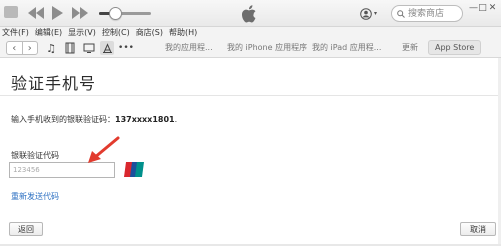 The width and height of the screenshot is (501, 246). Describe the element at coordinates (125, 13) in the screenshot. I see `volume-slider` at that location.